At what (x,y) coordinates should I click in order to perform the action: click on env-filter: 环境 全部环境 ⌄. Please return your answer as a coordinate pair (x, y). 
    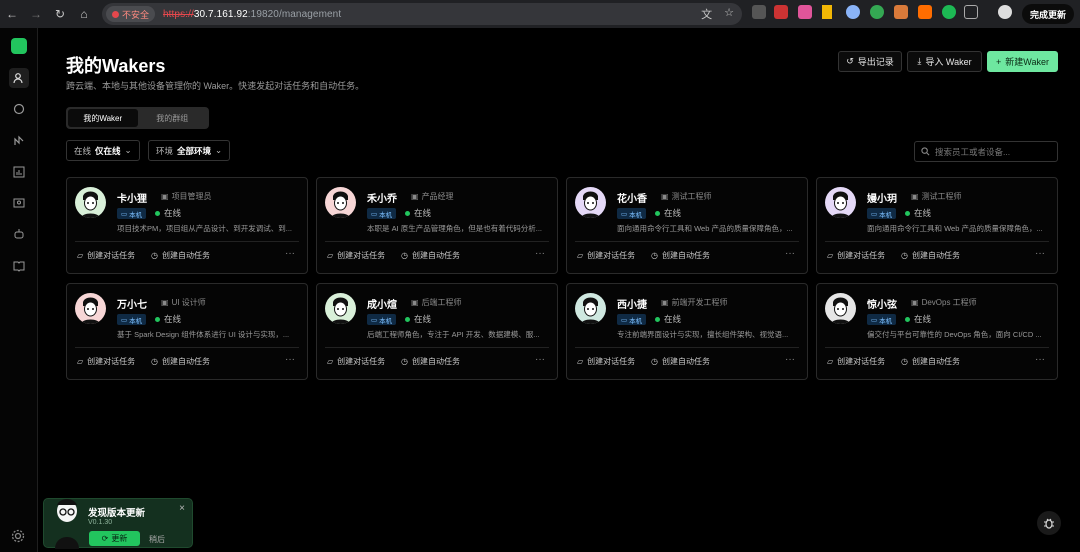
    Looking at the image, I should click on (189, 150).